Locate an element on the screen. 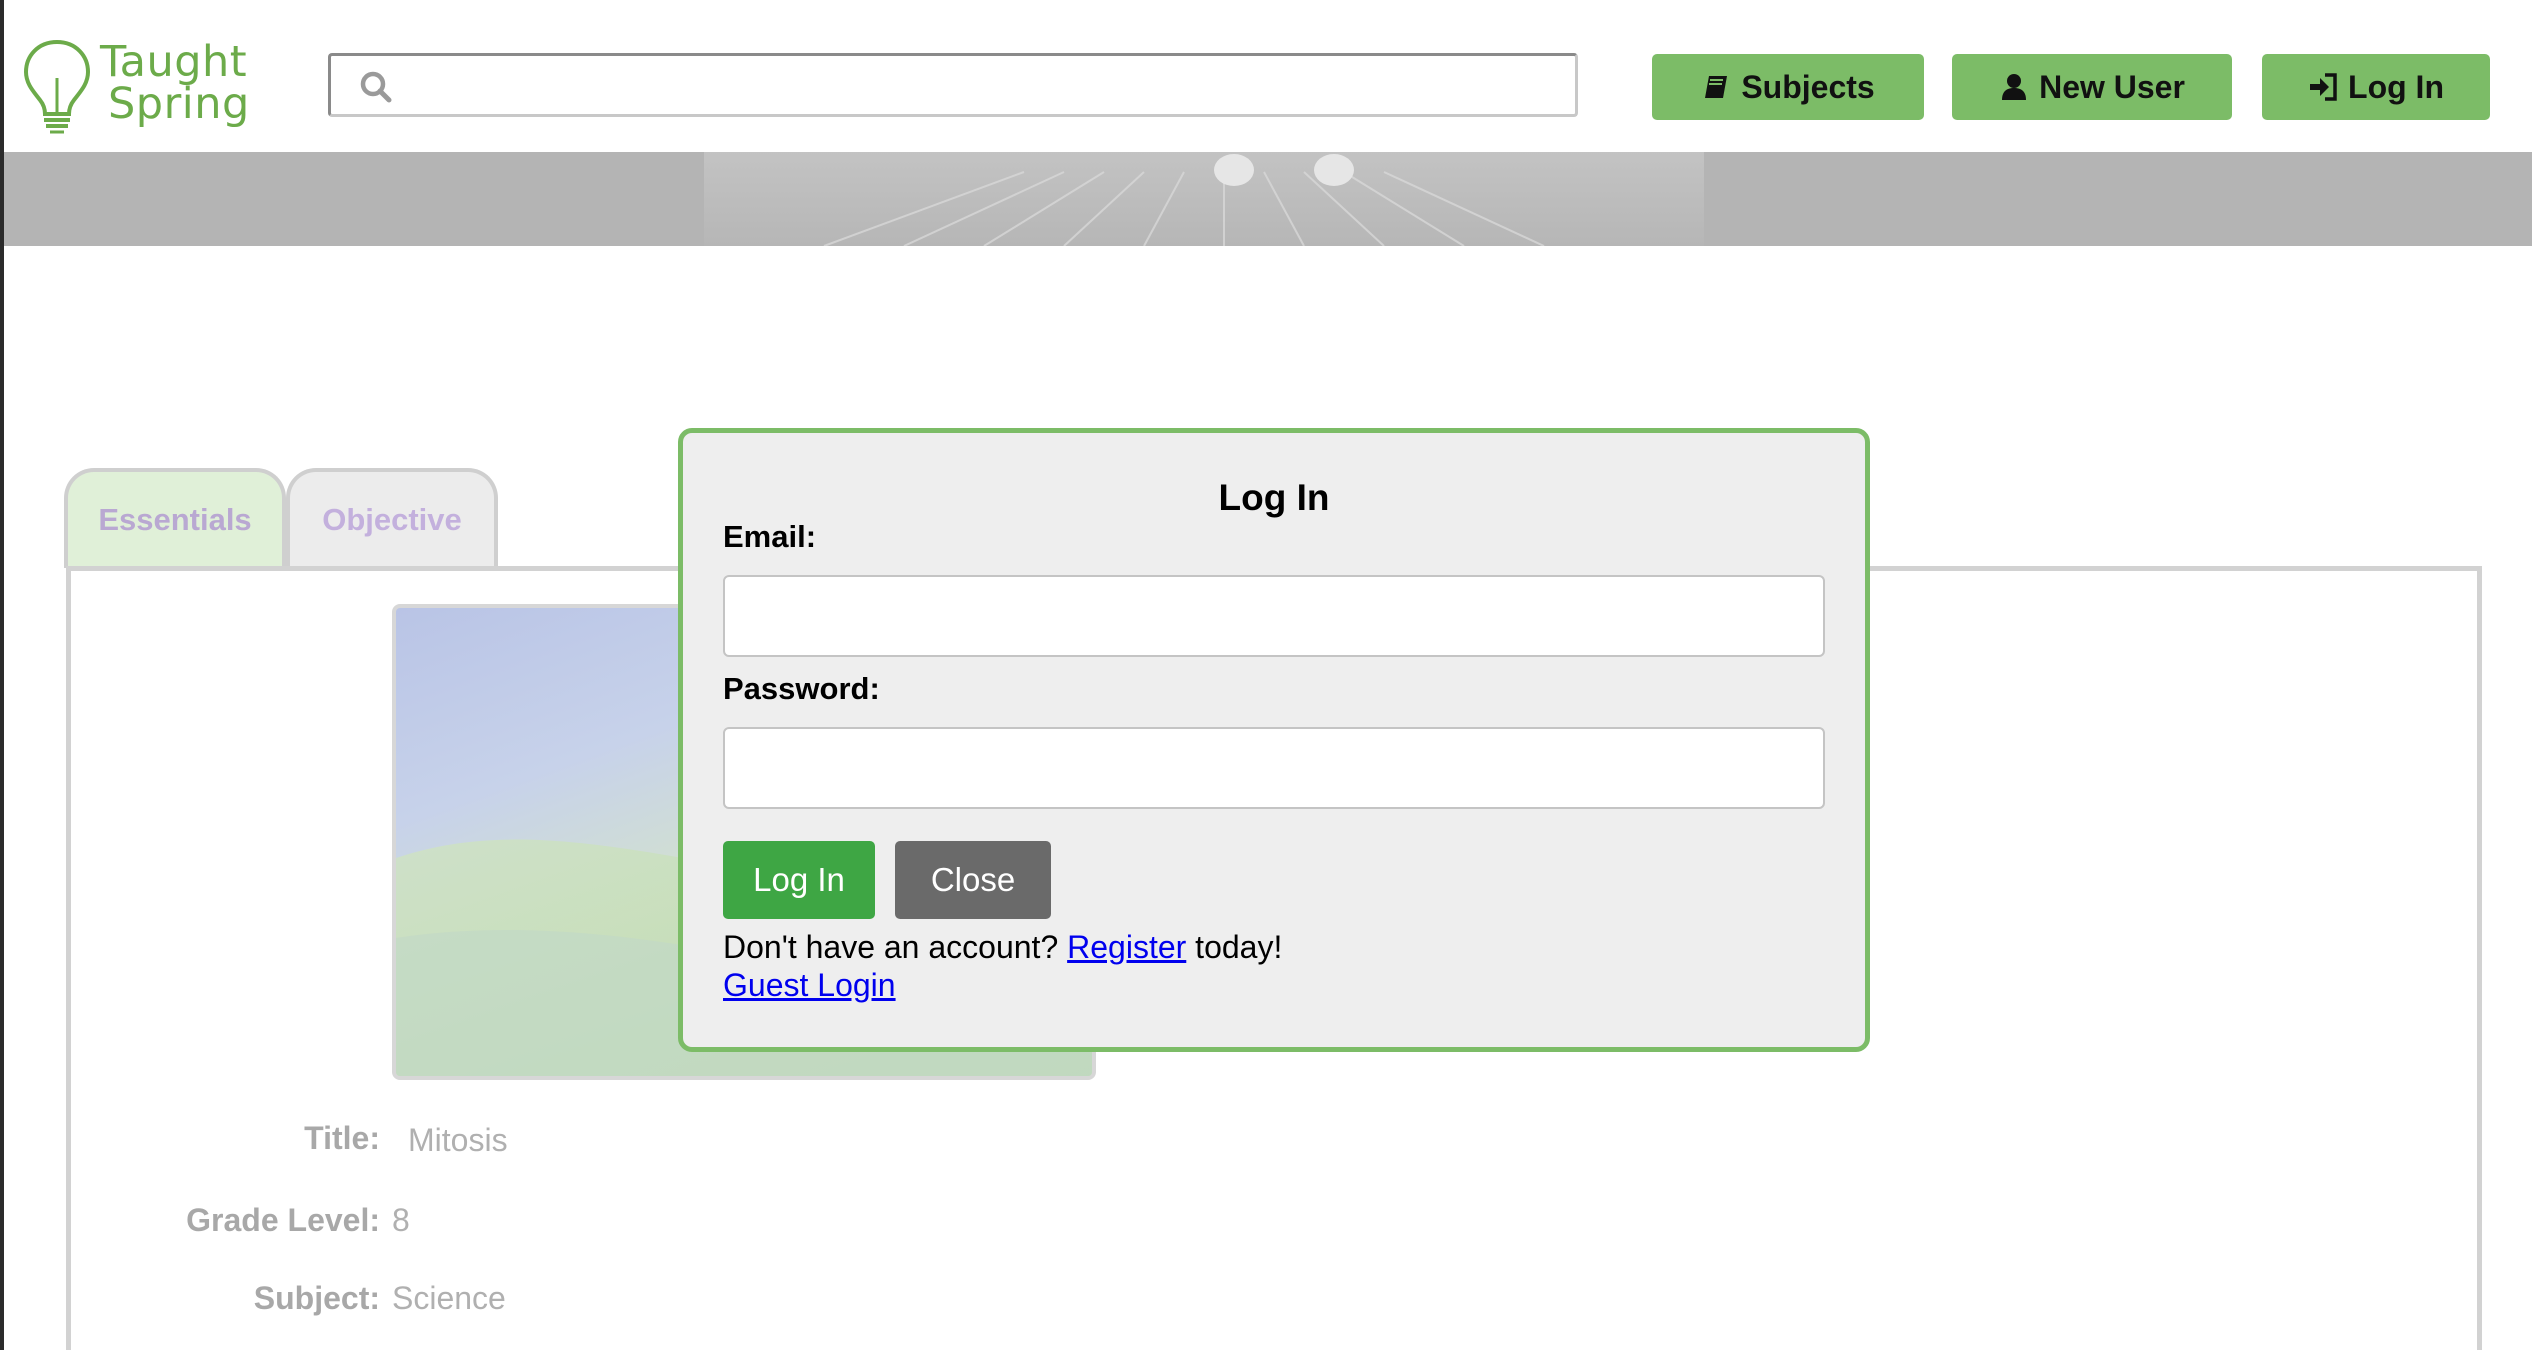 The width and height of the screenshot is (2532, 1350). subjects-label: Subjects is located at coordinates (1808, 86).